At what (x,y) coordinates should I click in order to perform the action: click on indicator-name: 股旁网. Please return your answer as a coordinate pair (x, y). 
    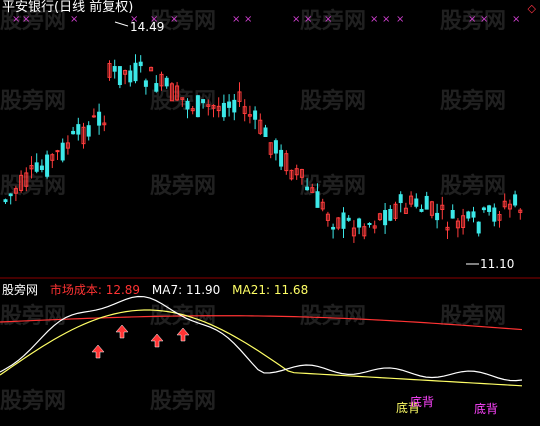
    Looking at the image, I should click on (20, 290).